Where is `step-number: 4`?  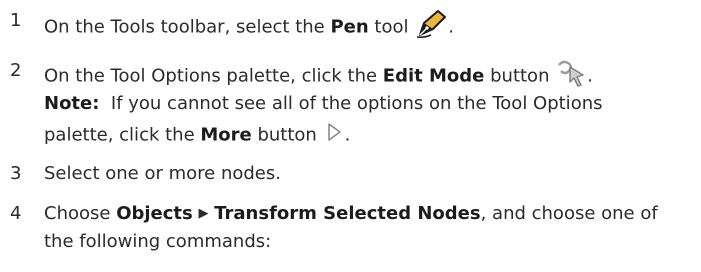 step-number: 4 is located at coordinates (16, 213).